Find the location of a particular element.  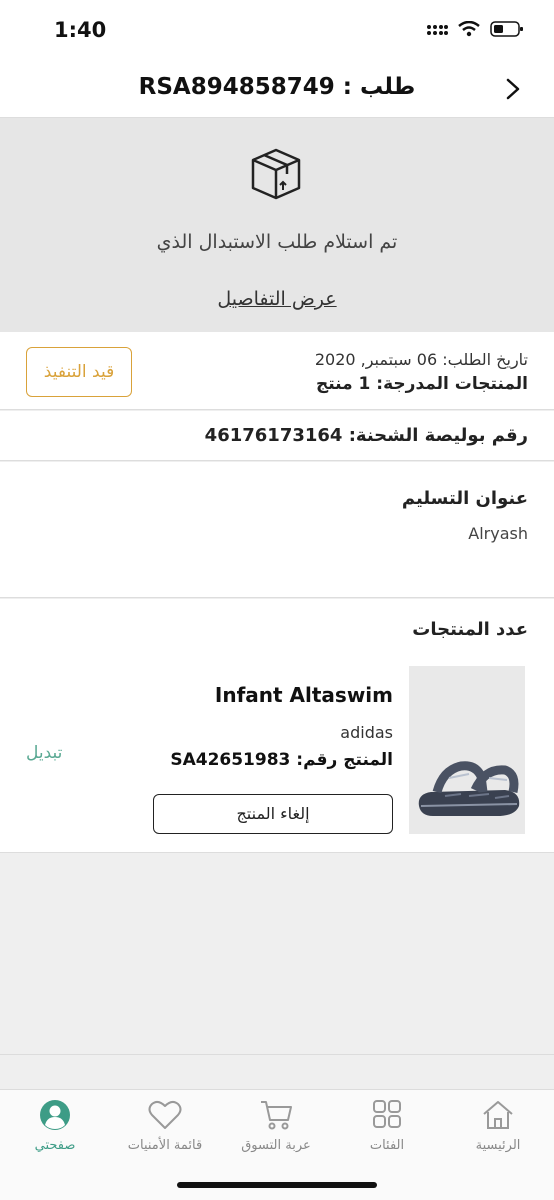

battery-icon is located at coordinates (506, 29).